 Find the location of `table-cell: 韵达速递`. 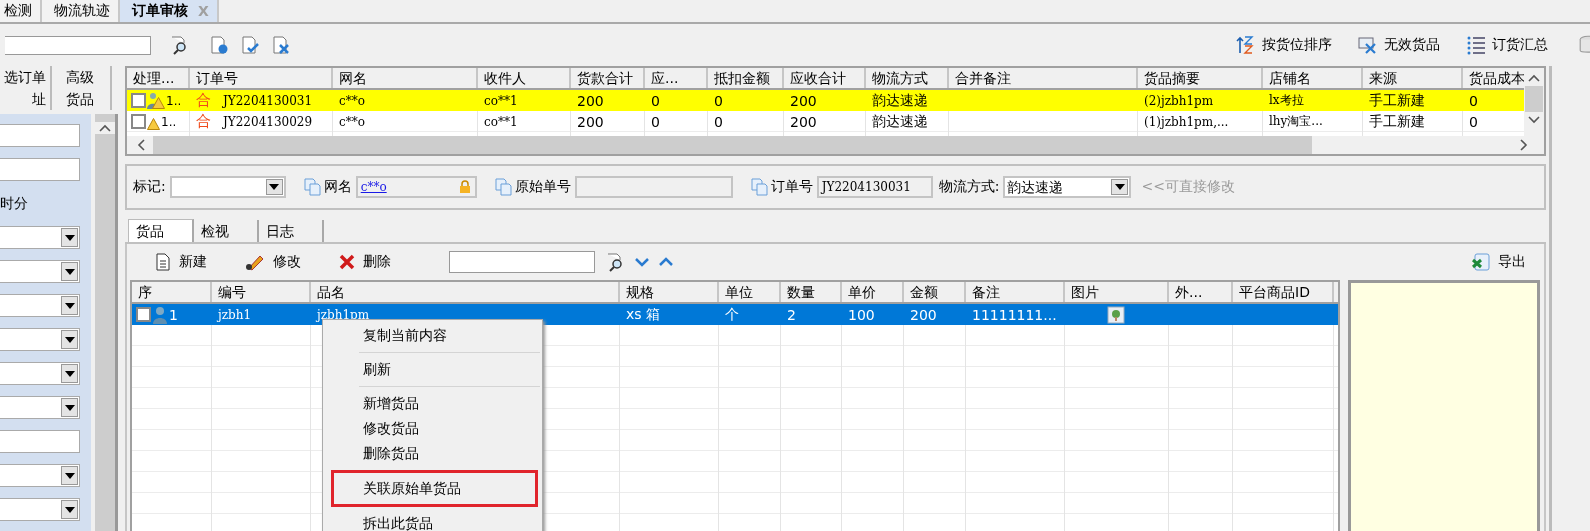

table-cell: 韵达速递 is located at coordinates (900, 100).